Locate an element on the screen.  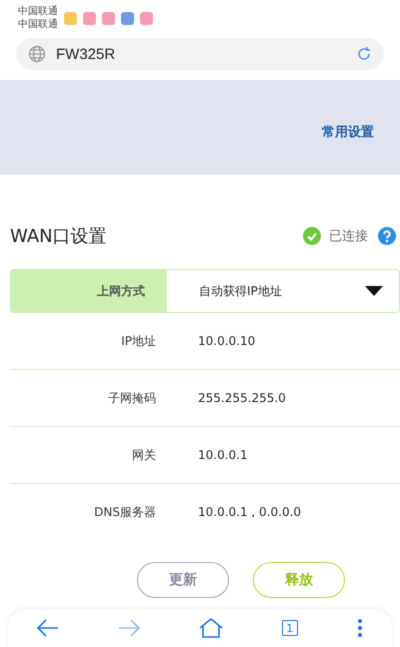
field-label: 子网掩码 is located at coordinates (132, 398).